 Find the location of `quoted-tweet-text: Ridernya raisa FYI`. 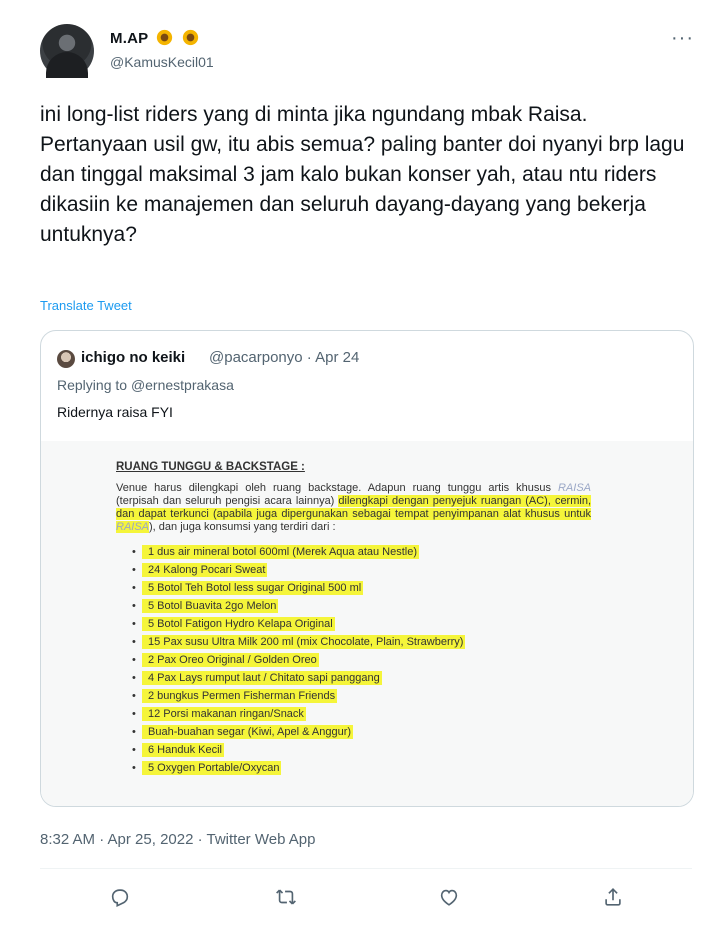

quoted-tweet-text: Ridernya raisa FYI is located at coordinates (115, 412).